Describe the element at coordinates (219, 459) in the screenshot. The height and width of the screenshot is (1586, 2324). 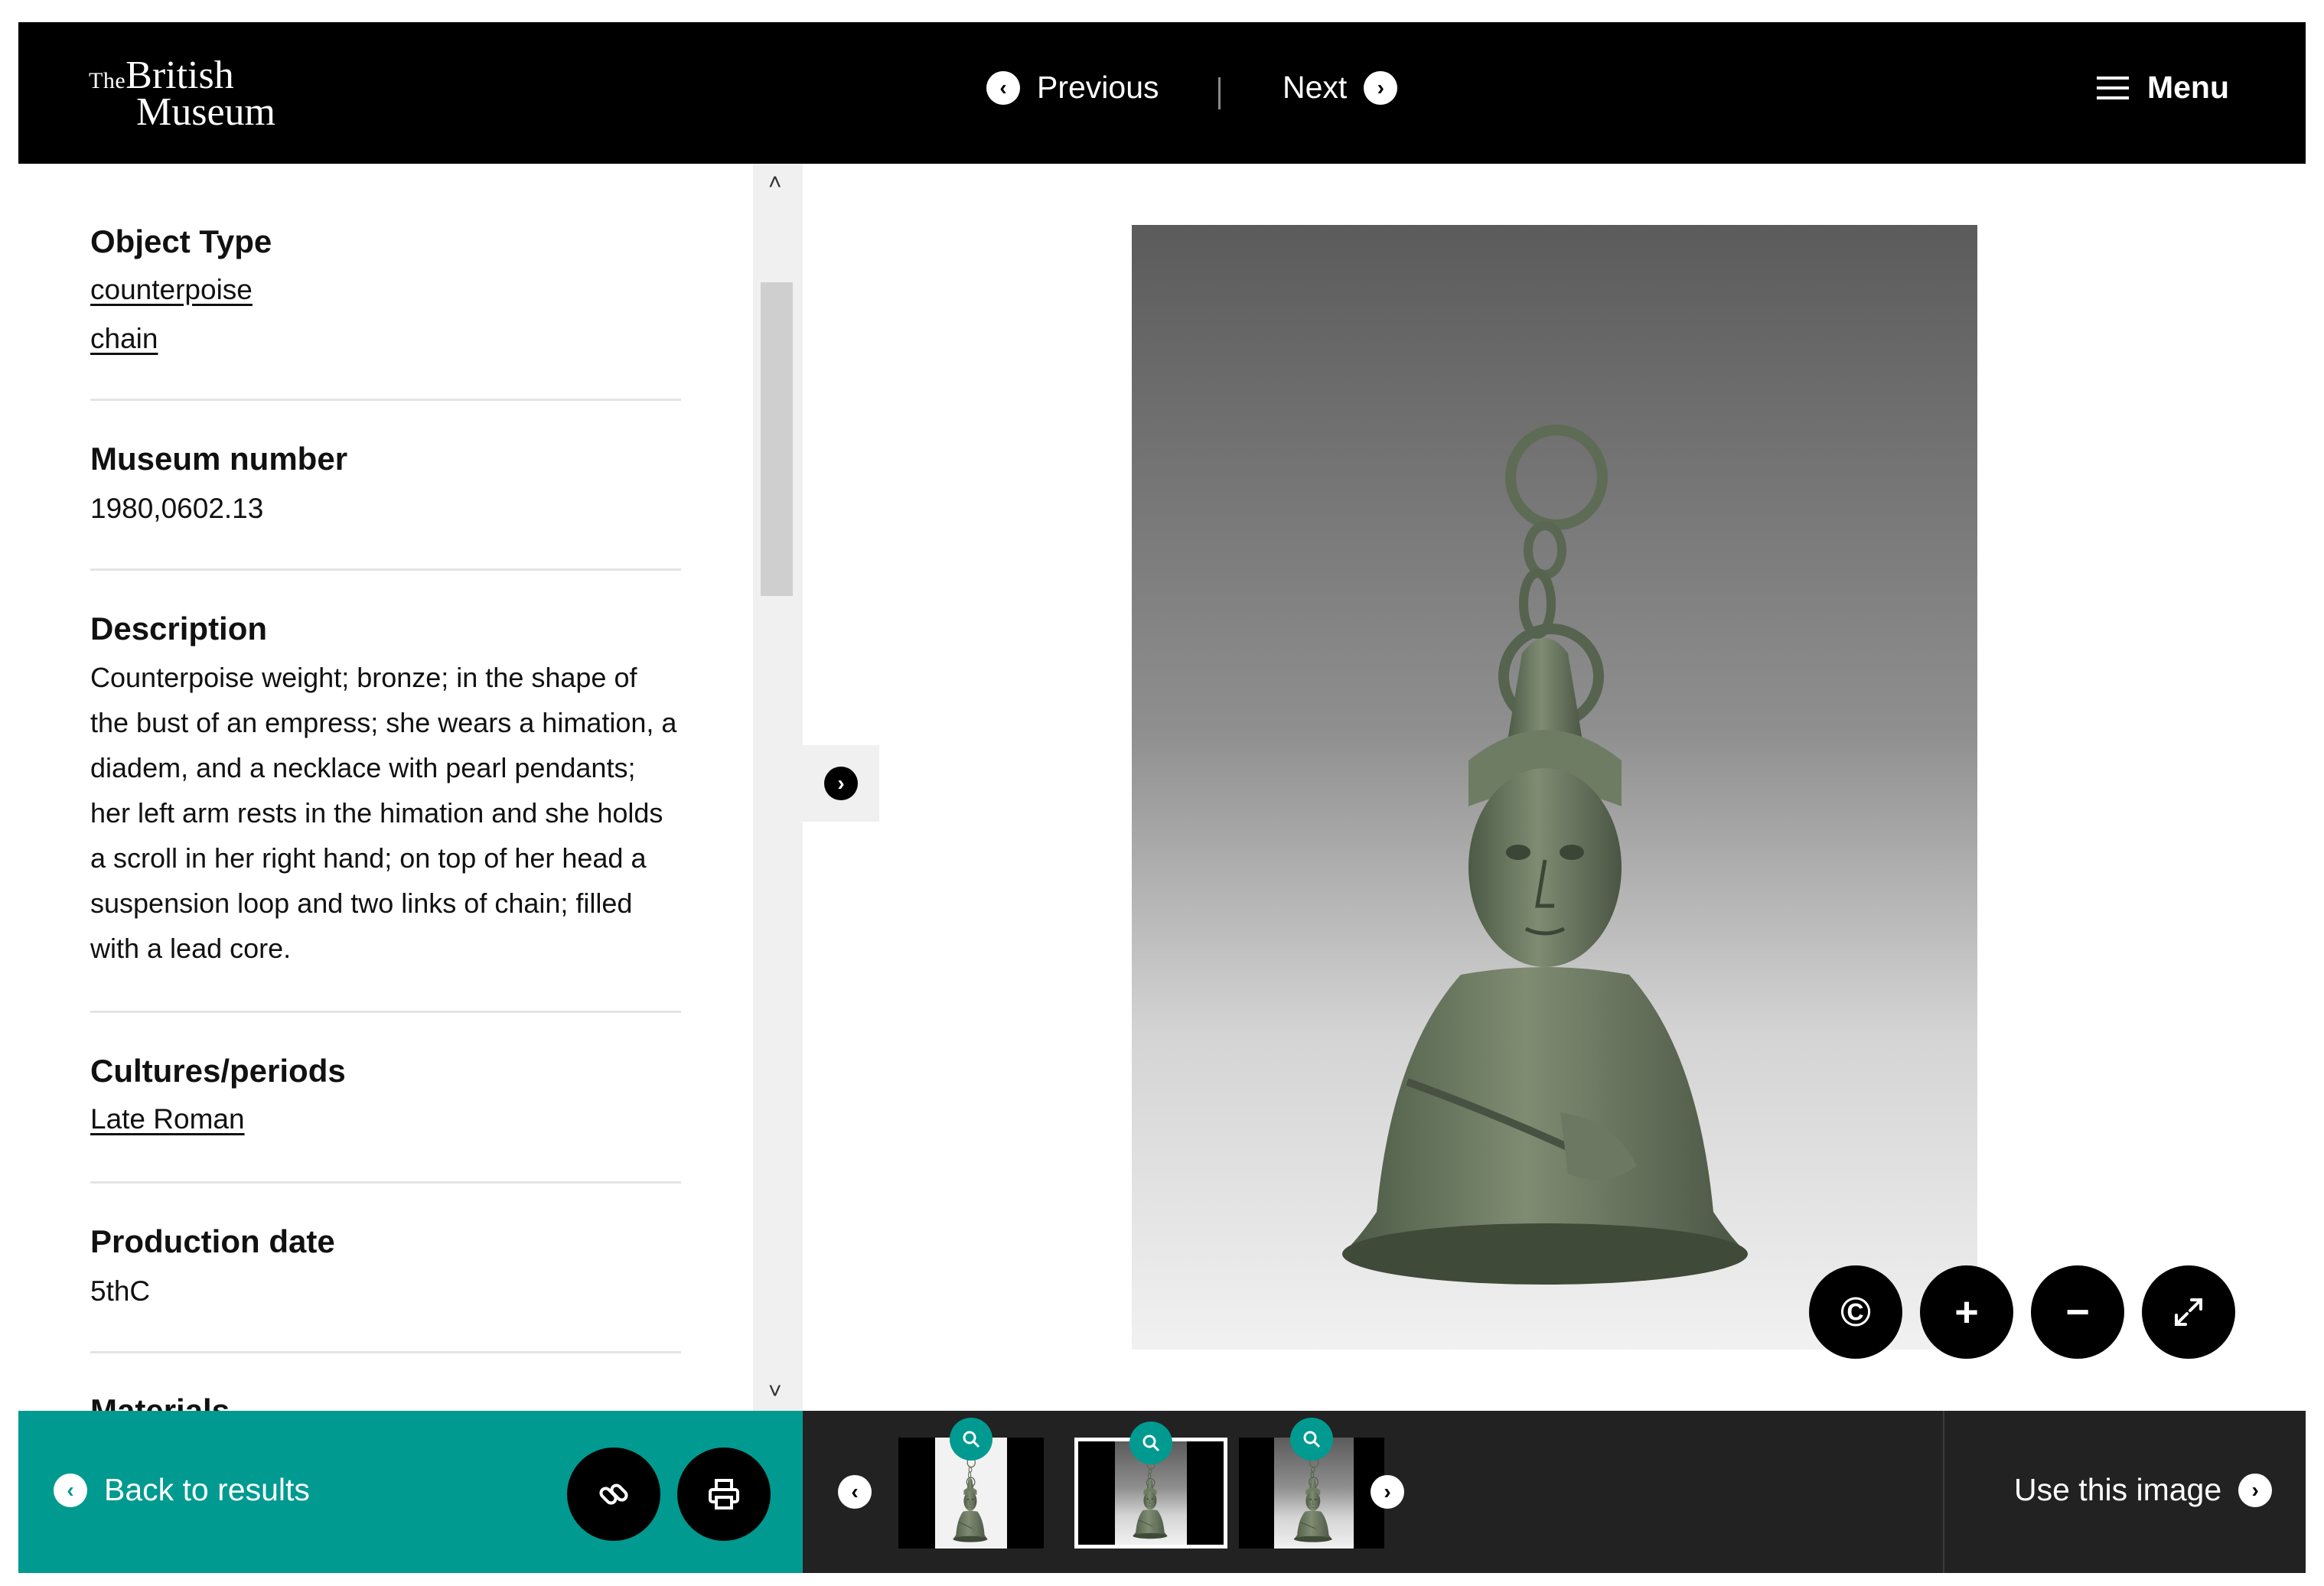
I see `field-title: Museum number` at that location.